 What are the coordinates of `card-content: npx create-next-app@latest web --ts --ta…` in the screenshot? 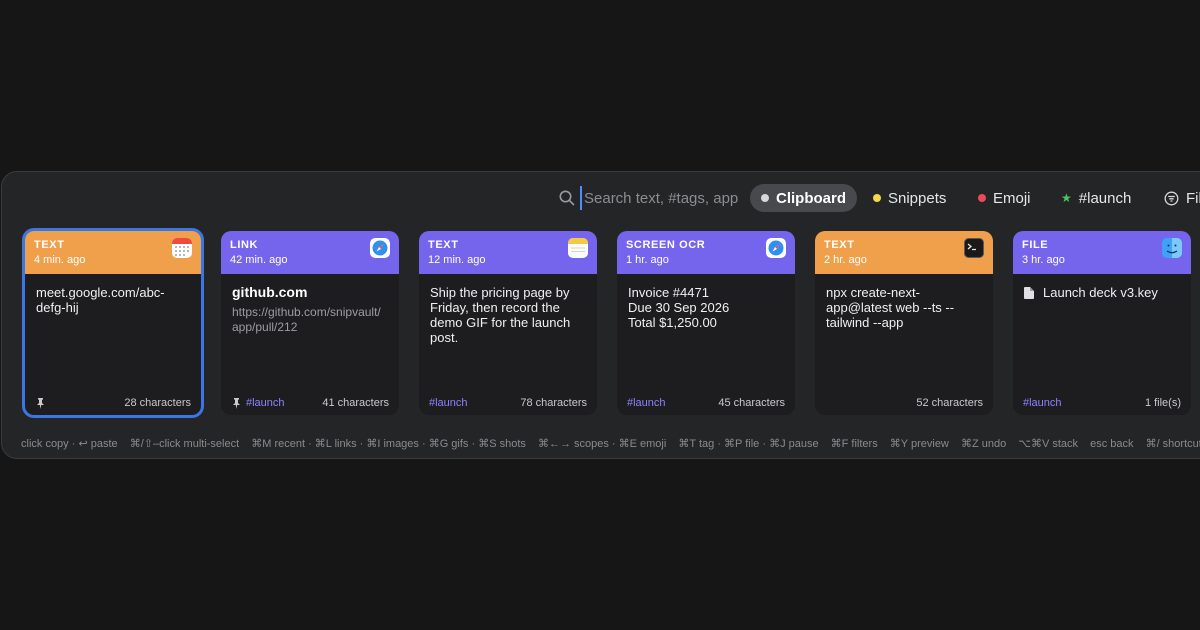 It's located at (904, 302).